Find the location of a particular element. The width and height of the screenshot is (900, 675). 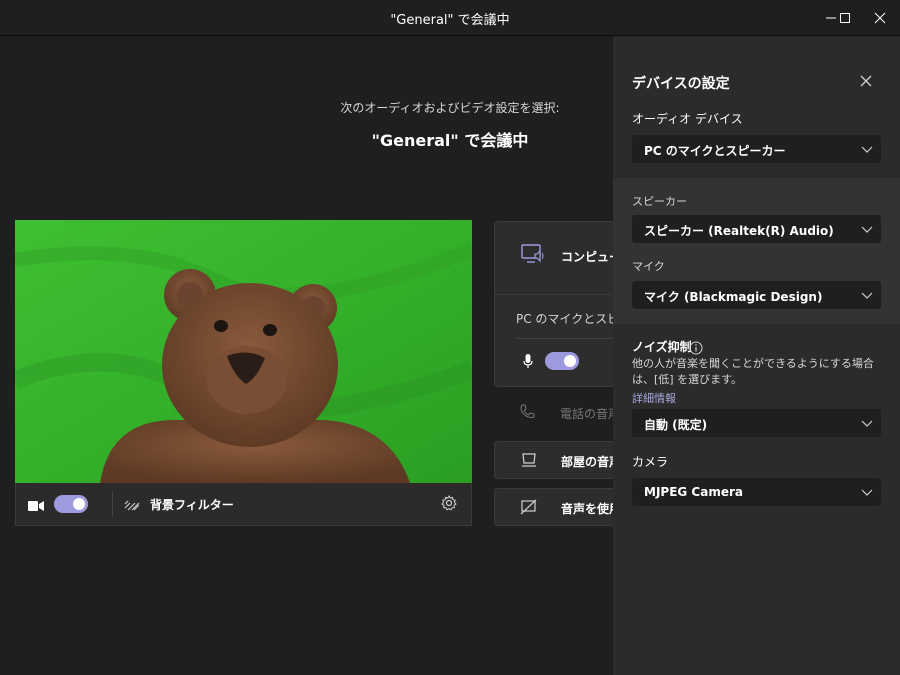

title-bar: "General" で会議中 is located at coordinates (450, 18).